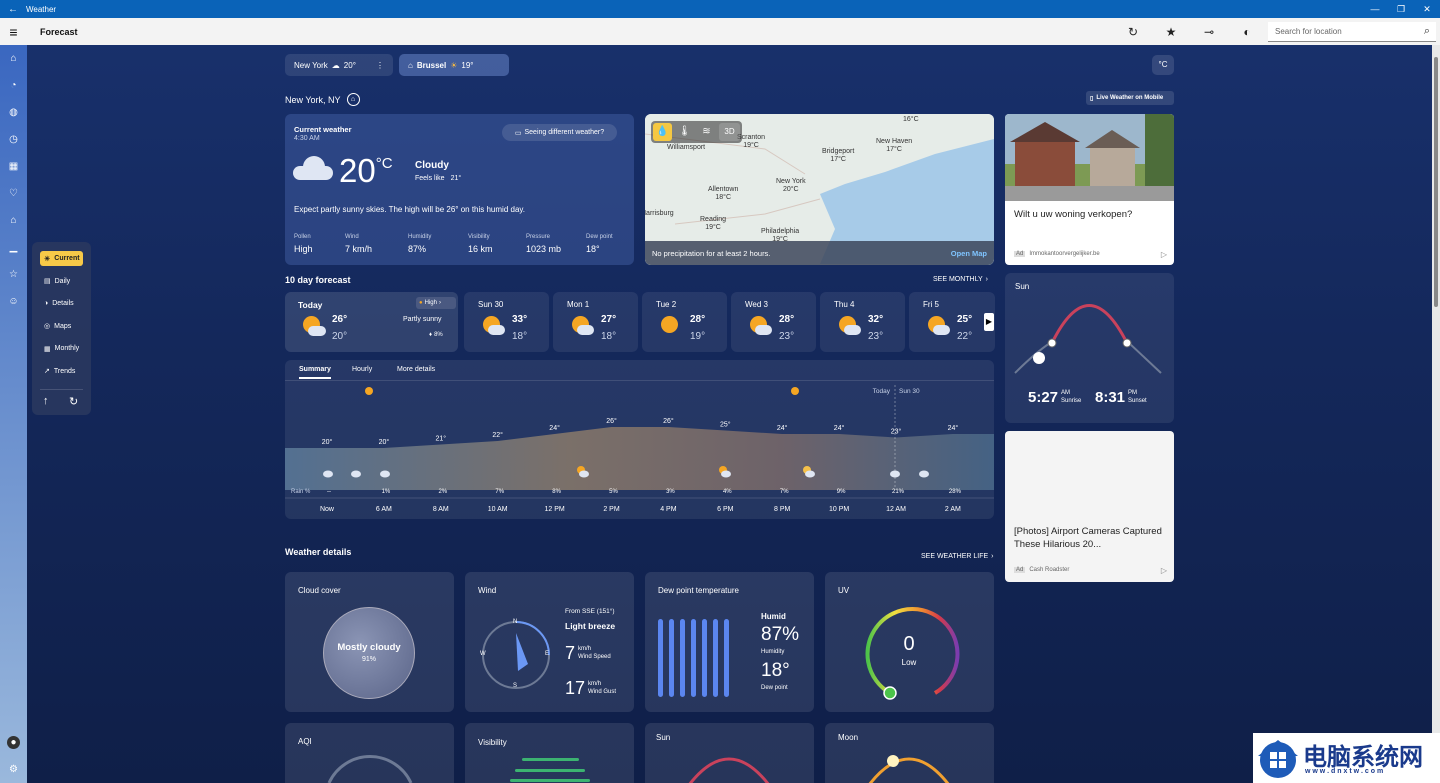 This screenshot has height=783, width=1440. Describe the element at coordinates (1209, 32) in the screenshot. I see `pin-icon: ⊸` at that location.